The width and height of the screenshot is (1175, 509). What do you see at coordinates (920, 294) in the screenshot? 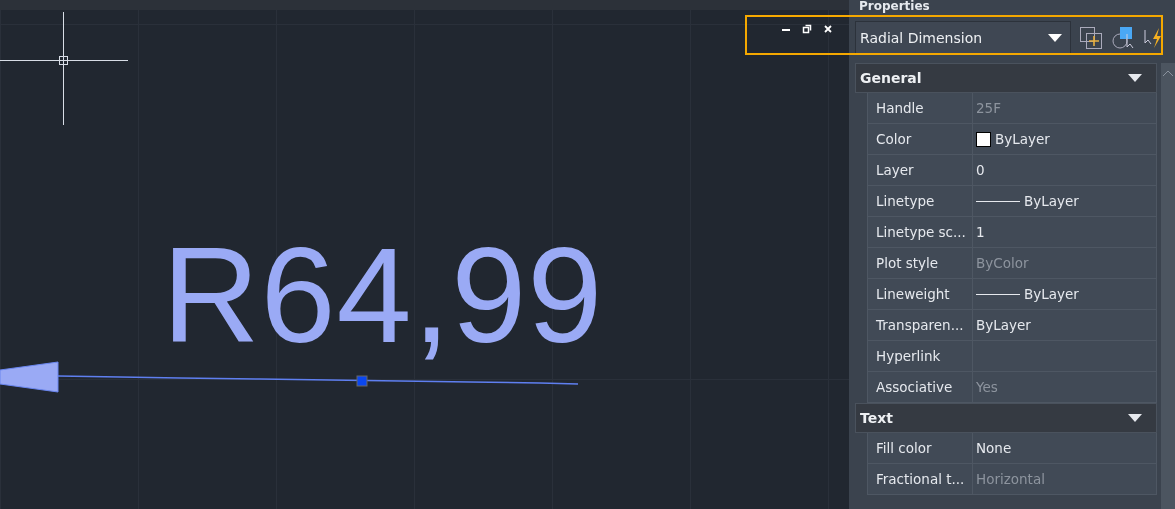
I see `property-name: Lineweight` at bounding box center [920, 294].